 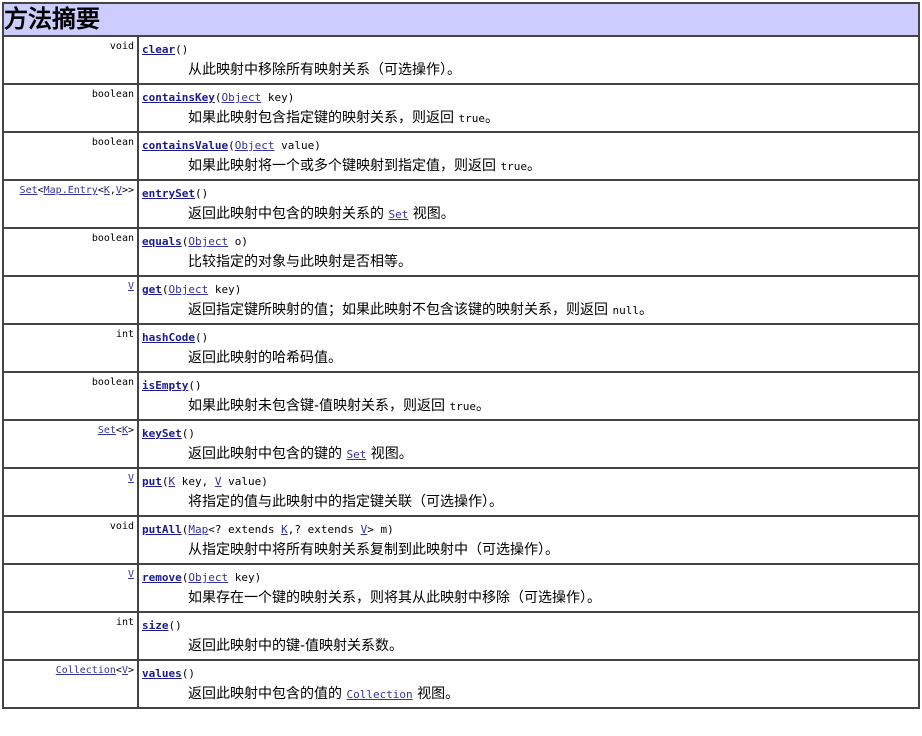 What do you see at coordinates (300, 262) in the screenshot?
I see `text-fragment: 比较指定的对象与此映射是否相等。` at bounding box center [300, 262].